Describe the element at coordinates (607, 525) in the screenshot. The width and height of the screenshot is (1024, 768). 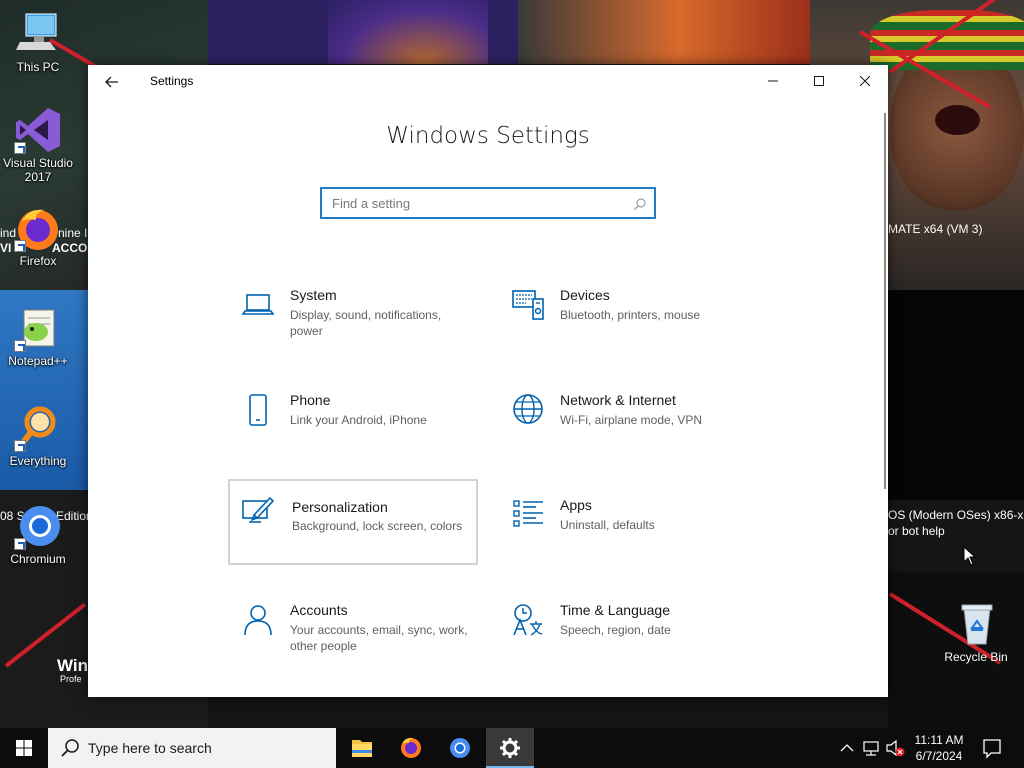
I see `category-description: Uninstall, defaults` at that location.